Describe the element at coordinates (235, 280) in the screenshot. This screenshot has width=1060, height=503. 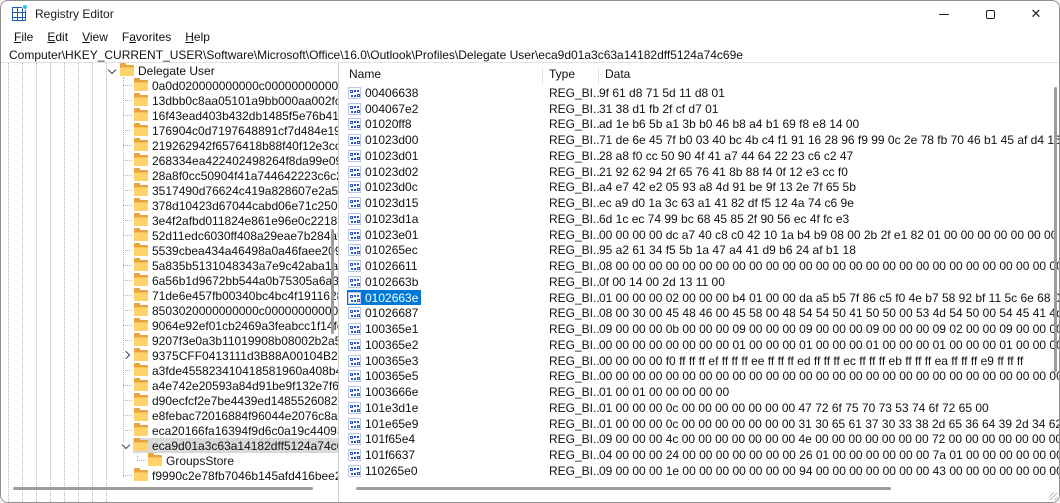
I see `tree-node: 6a56b1d9672bb544a0b75305a6a3f58d` at that location.